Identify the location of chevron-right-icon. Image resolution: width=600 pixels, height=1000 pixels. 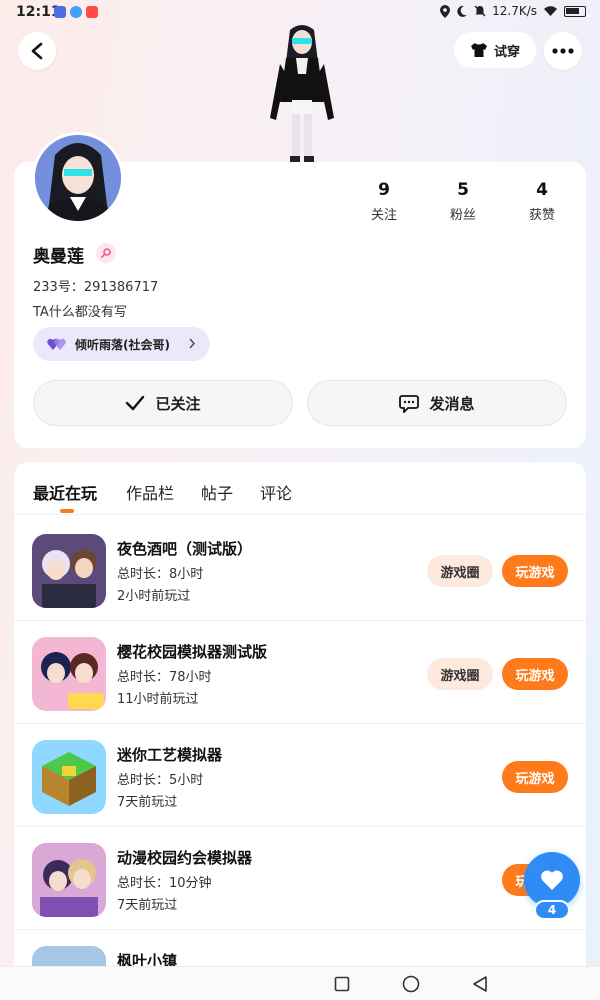
(192, 343).